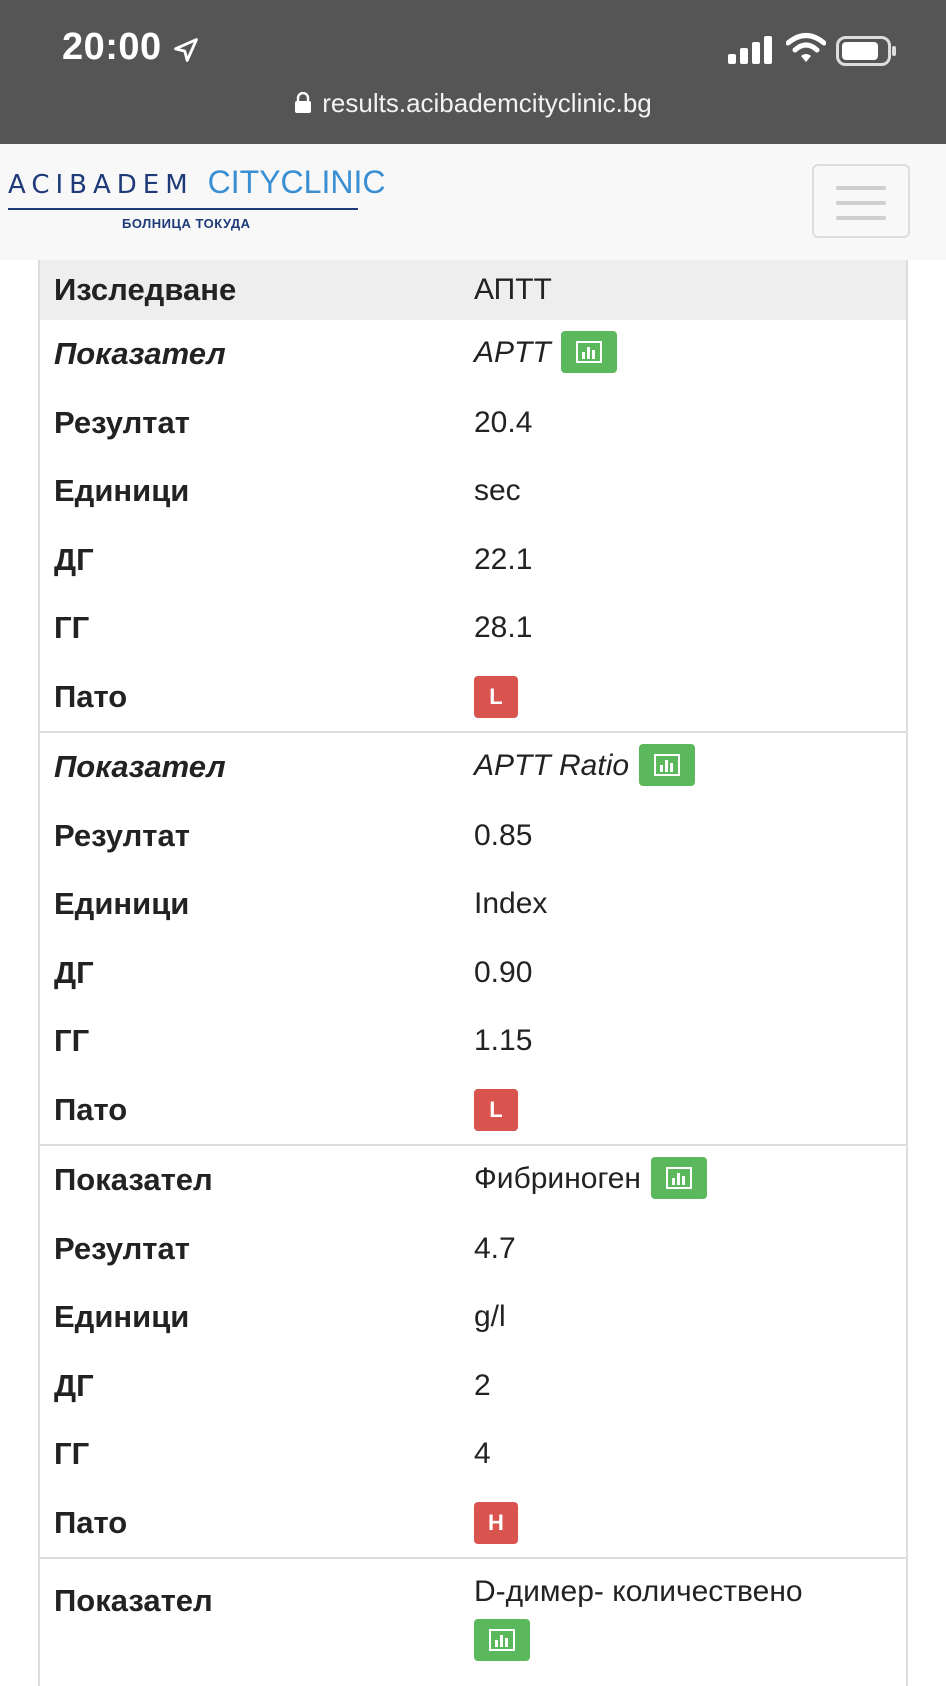 This screenshot has width=946, height=1686. What do you see at coordinates (473, 836) in the screenshot?
I see `result-row: Резултат 0.85` at bounding box center [473, 836].